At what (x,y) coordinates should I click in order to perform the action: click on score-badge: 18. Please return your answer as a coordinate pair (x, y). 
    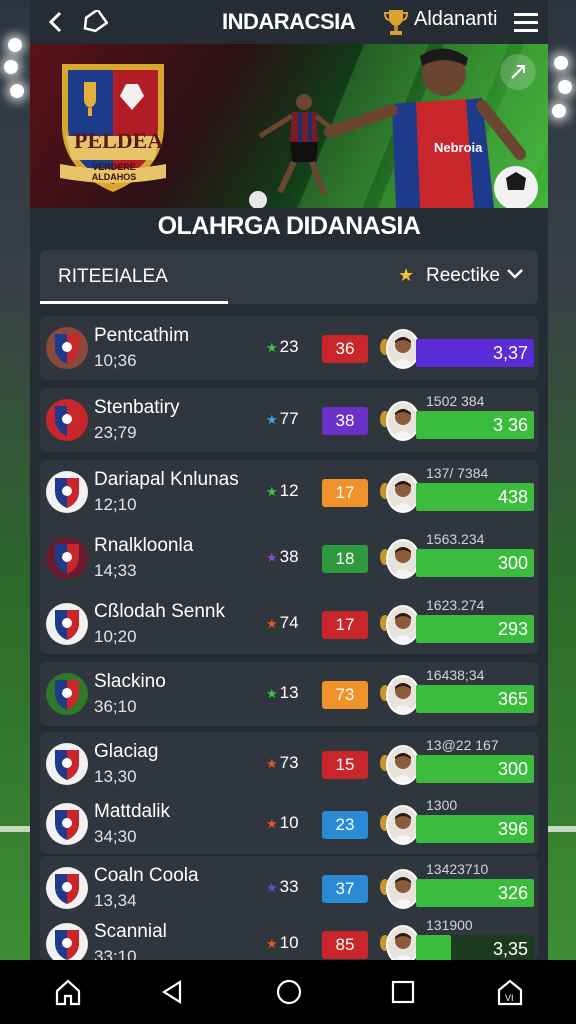
    Looking at the image, I should click on (345, 559).